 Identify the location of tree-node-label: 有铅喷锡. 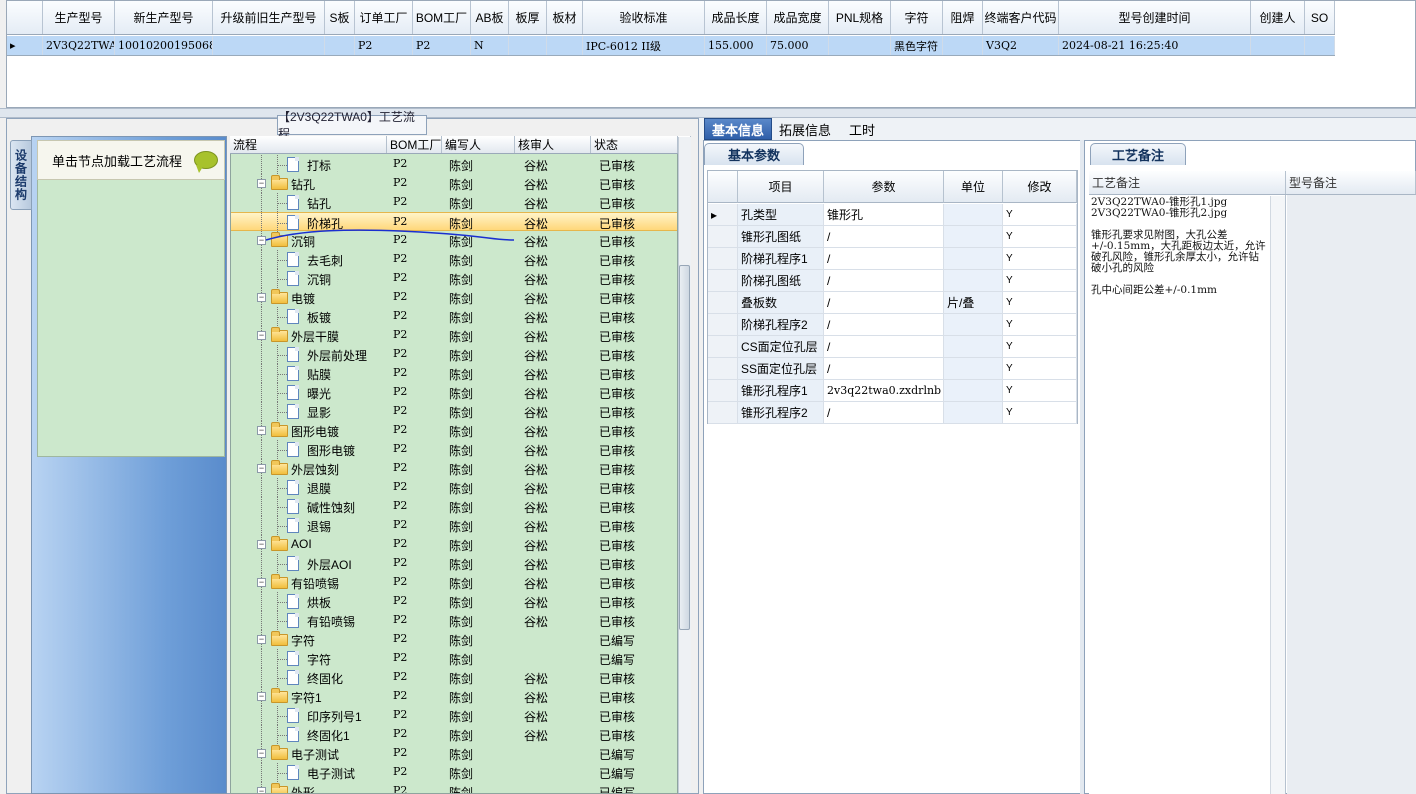
(315, 583).